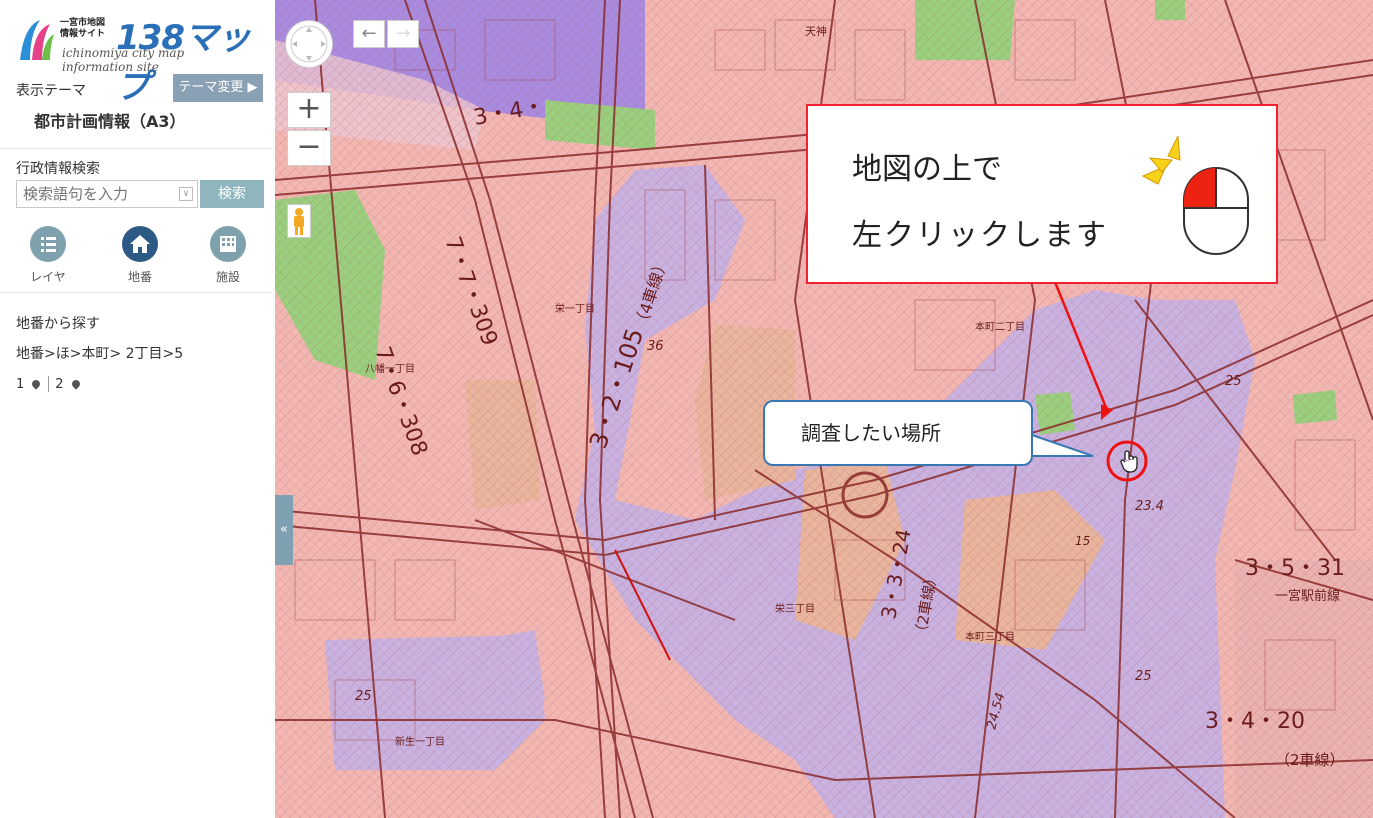  I want to click on back-button: ←, so click(369, 34).